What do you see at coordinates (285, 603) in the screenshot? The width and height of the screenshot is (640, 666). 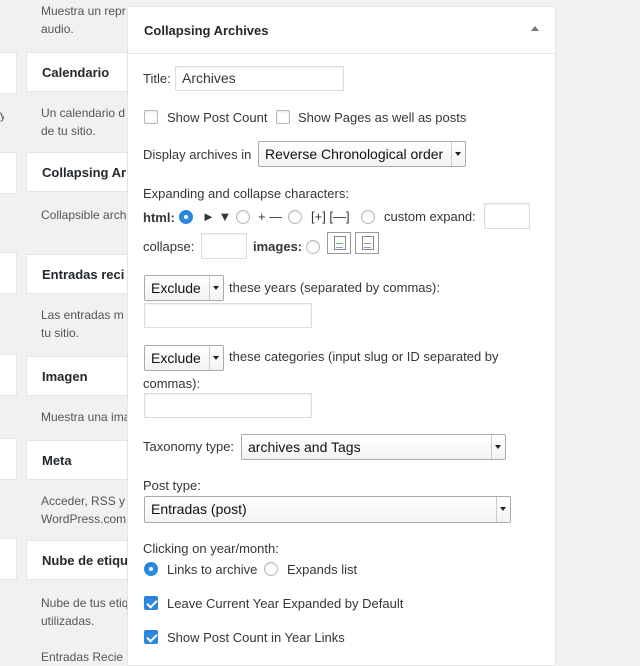 I see `leave-expanded-label: Leave Current Year Expanded by Default` at bounding box center [285, 603].